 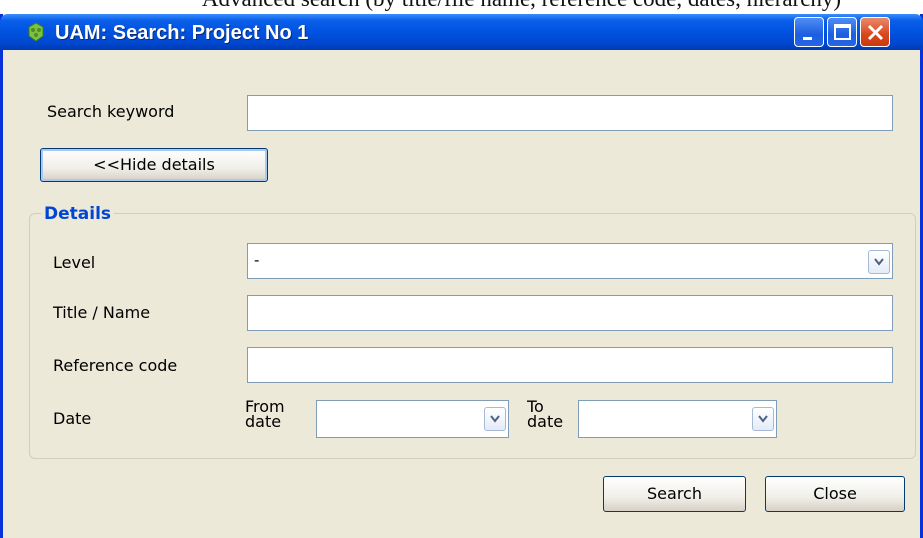 I want to click on level-label: Level, so click(x=74, y=262).